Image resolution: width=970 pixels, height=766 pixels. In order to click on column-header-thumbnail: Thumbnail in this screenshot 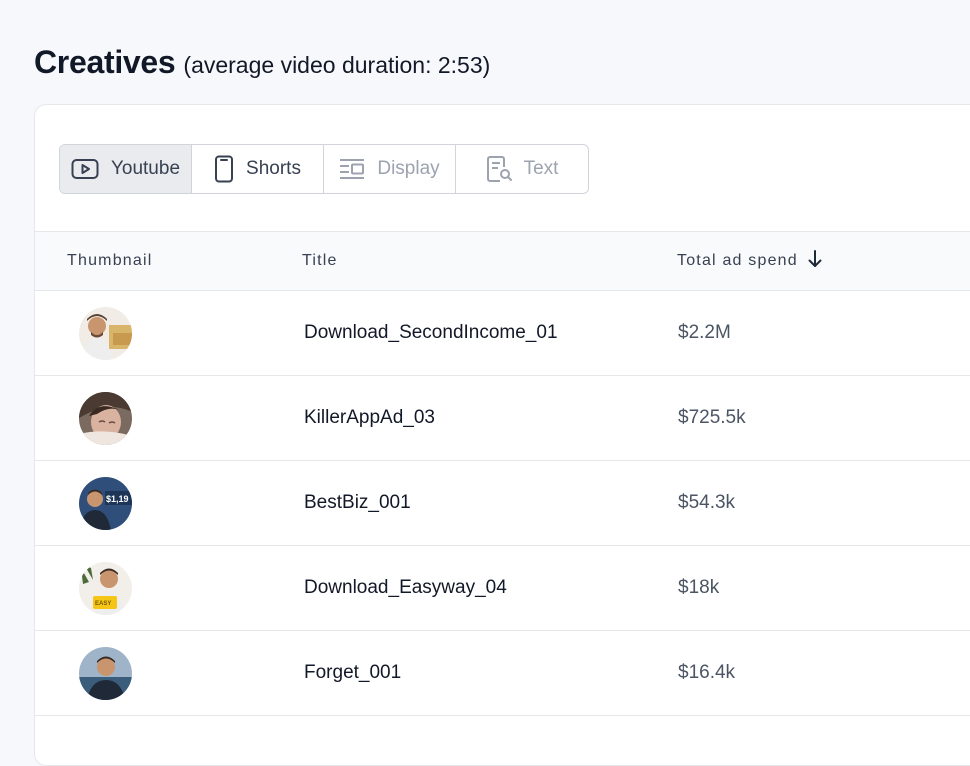, I will do `click(110, 261)`.